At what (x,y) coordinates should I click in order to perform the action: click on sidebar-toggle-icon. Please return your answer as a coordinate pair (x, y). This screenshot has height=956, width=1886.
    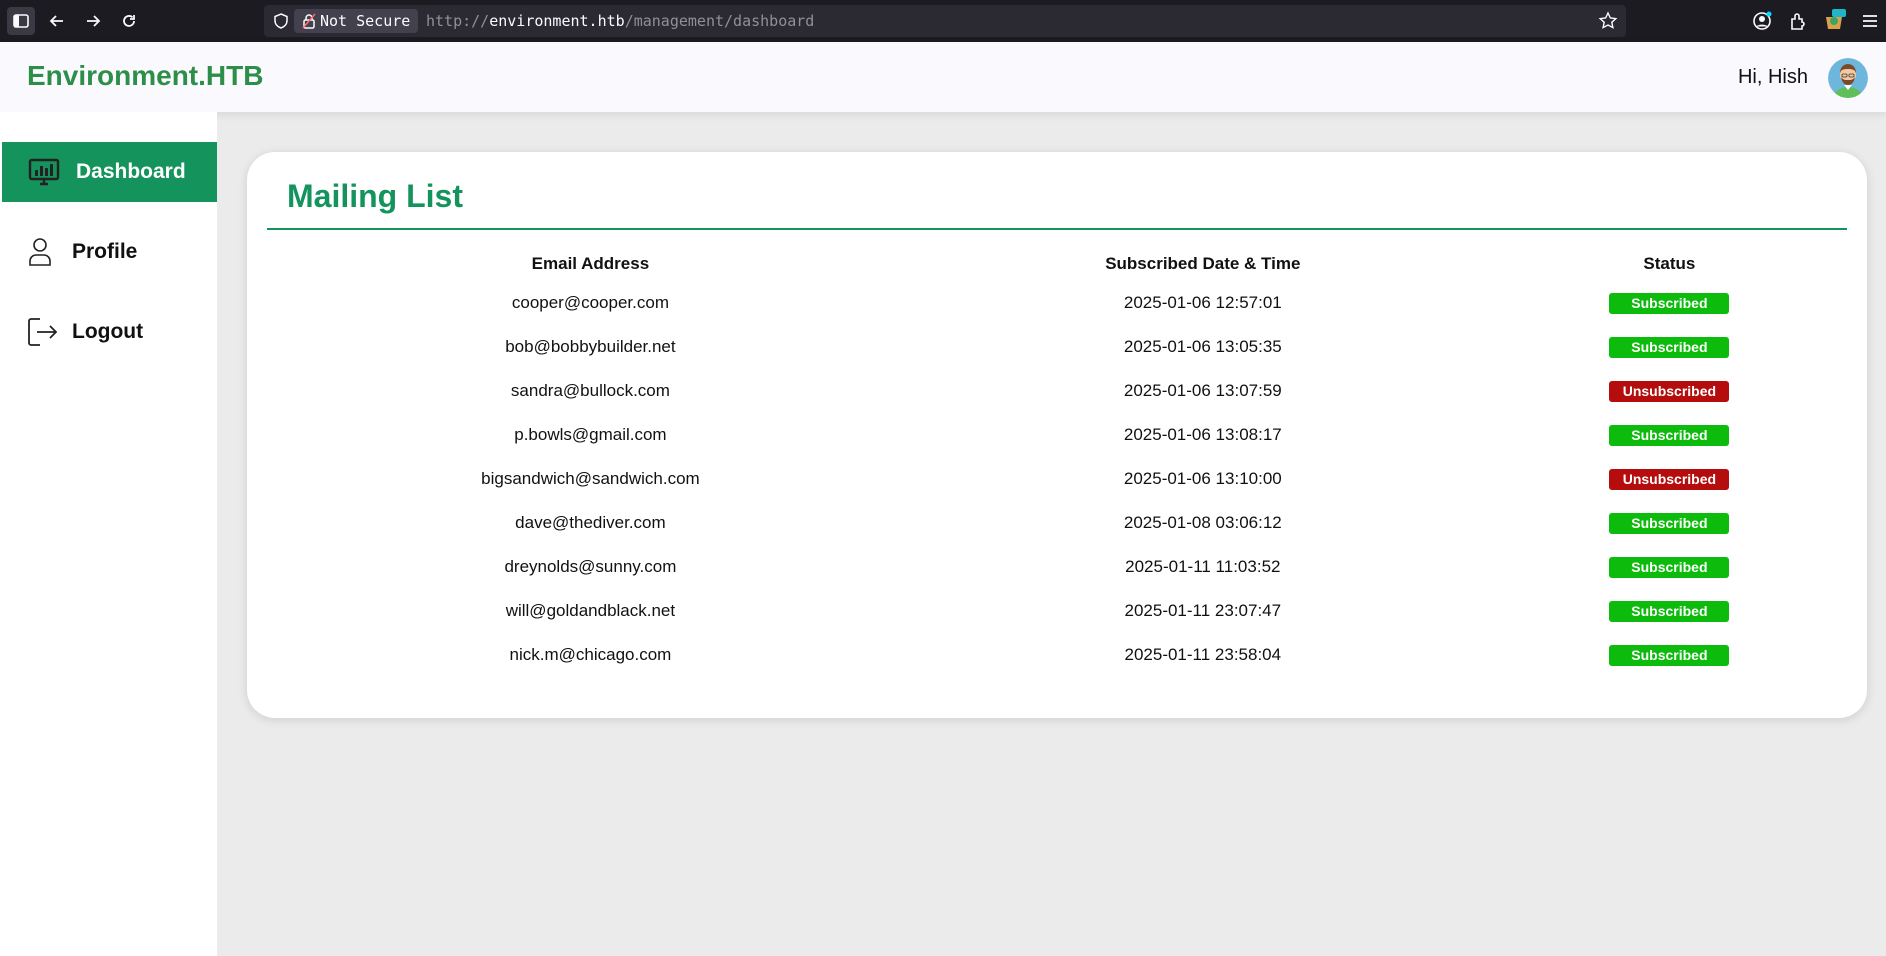
    Looking at the image, I should click on (21, 21).